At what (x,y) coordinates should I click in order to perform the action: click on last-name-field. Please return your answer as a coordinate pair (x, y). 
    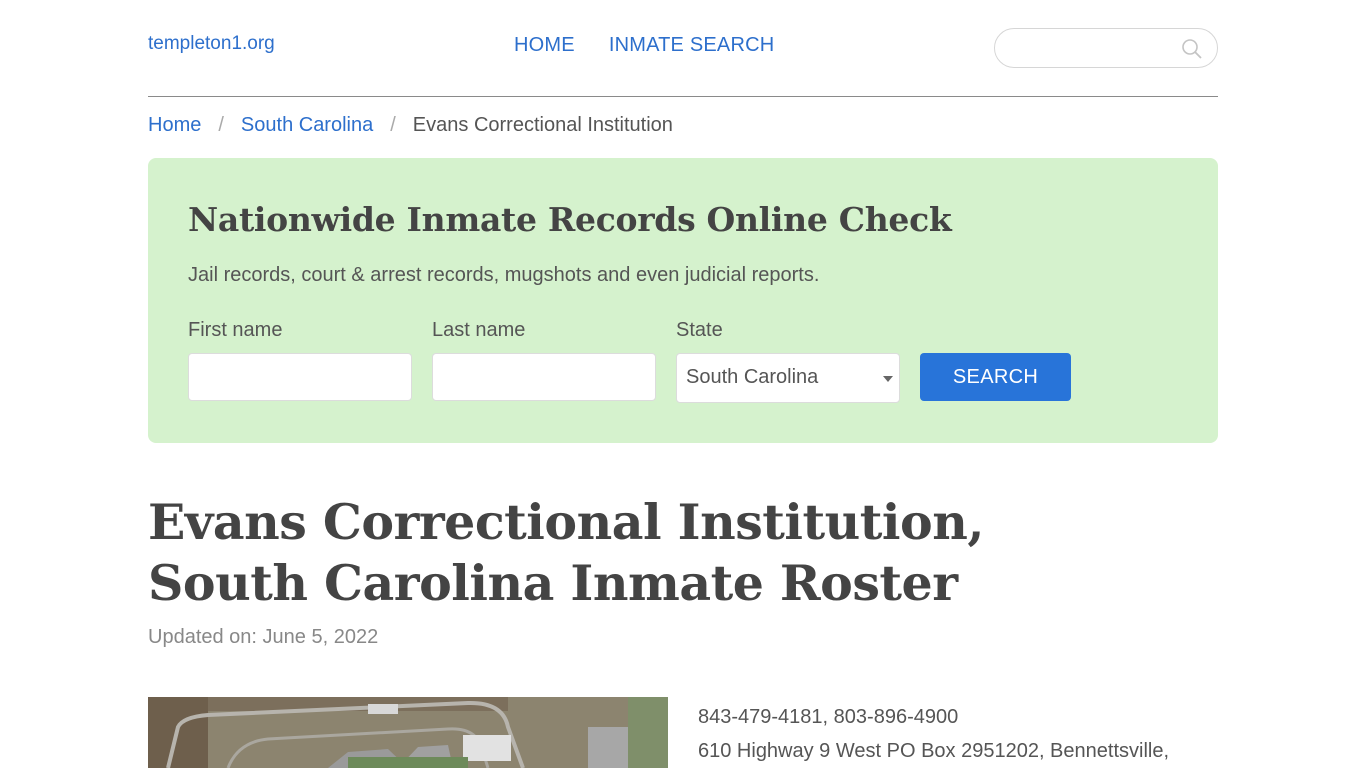
    Looking at the image, I should click on (544, 377).